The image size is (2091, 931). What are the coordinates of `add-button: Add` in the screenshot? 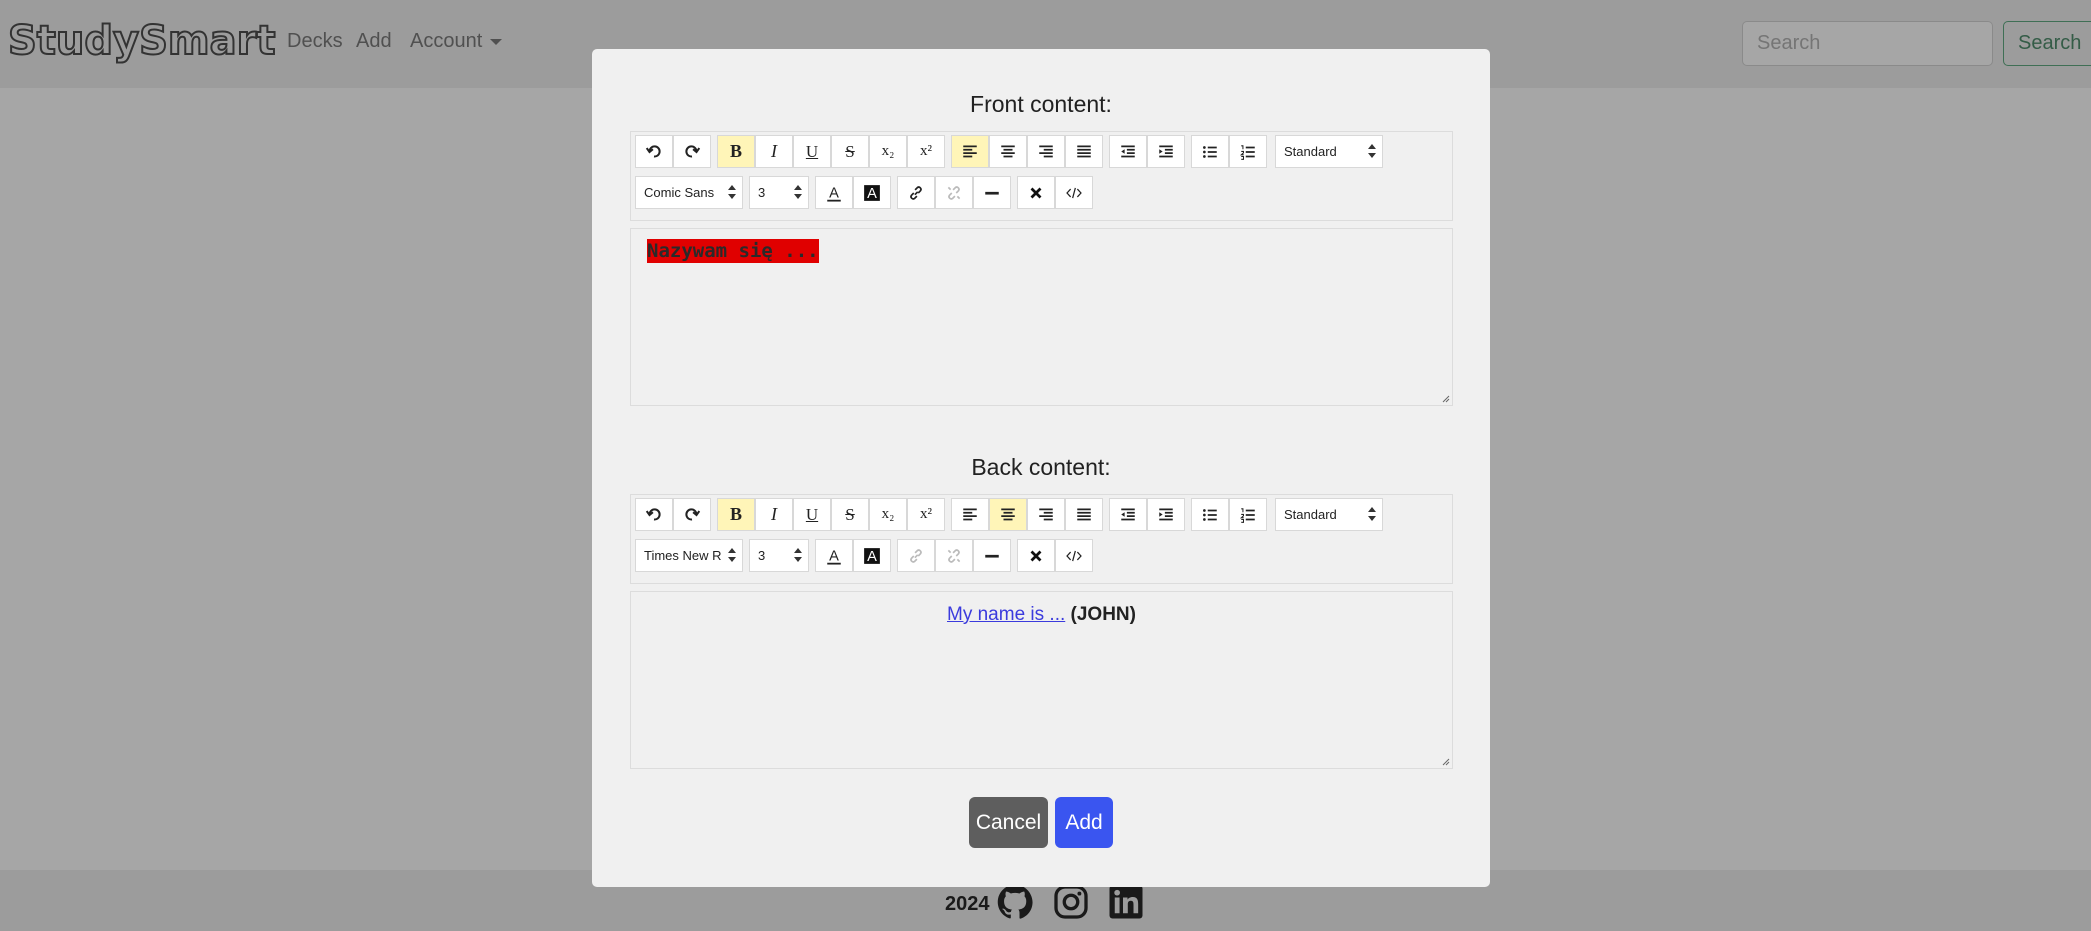 It's located at (1084, 822).